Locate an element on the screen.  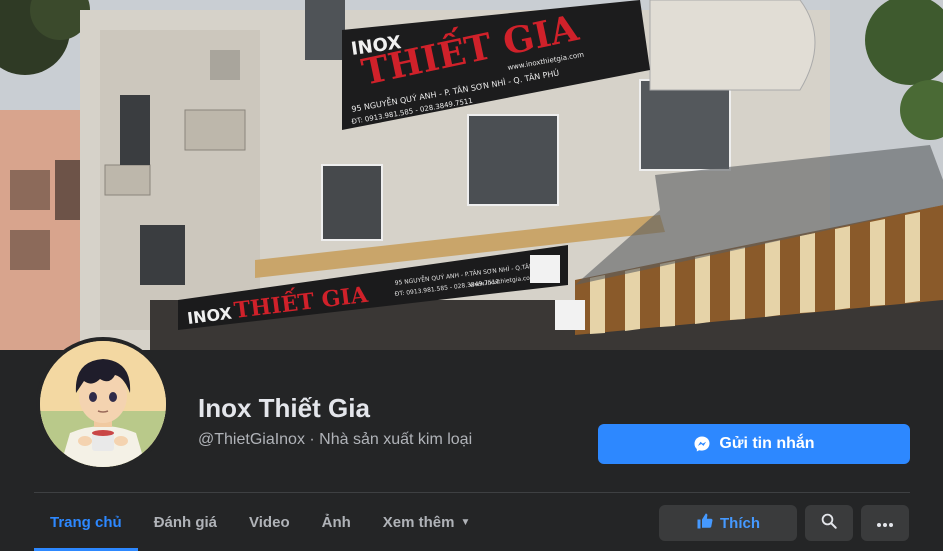
tab-videos: Video is located at coordinates (269, 522).